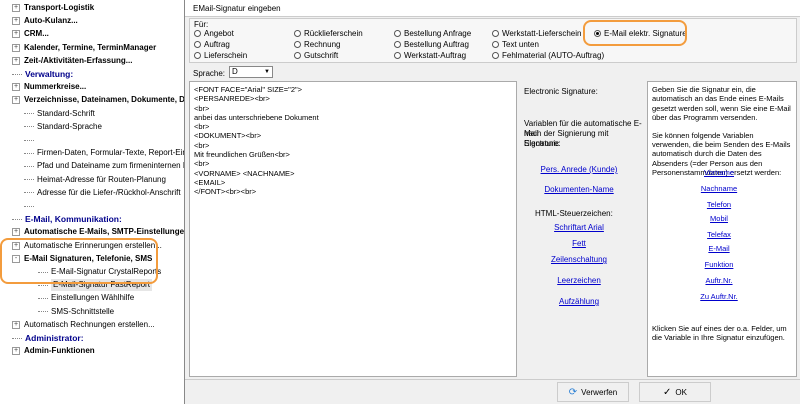 The width and height of the screenshot is (800, 404). Describe the element at coordinates (719, 188) in the screenshot. I see `sender-variable-link: Nachname` at that location.